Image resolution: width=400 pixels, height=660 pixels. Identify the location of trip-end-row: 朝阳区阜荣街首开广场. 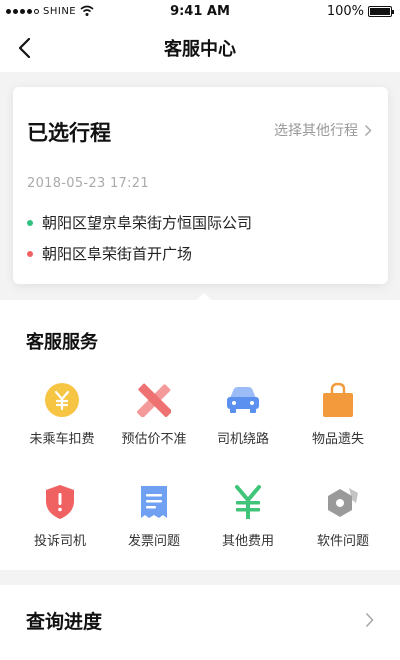
(109, 253).